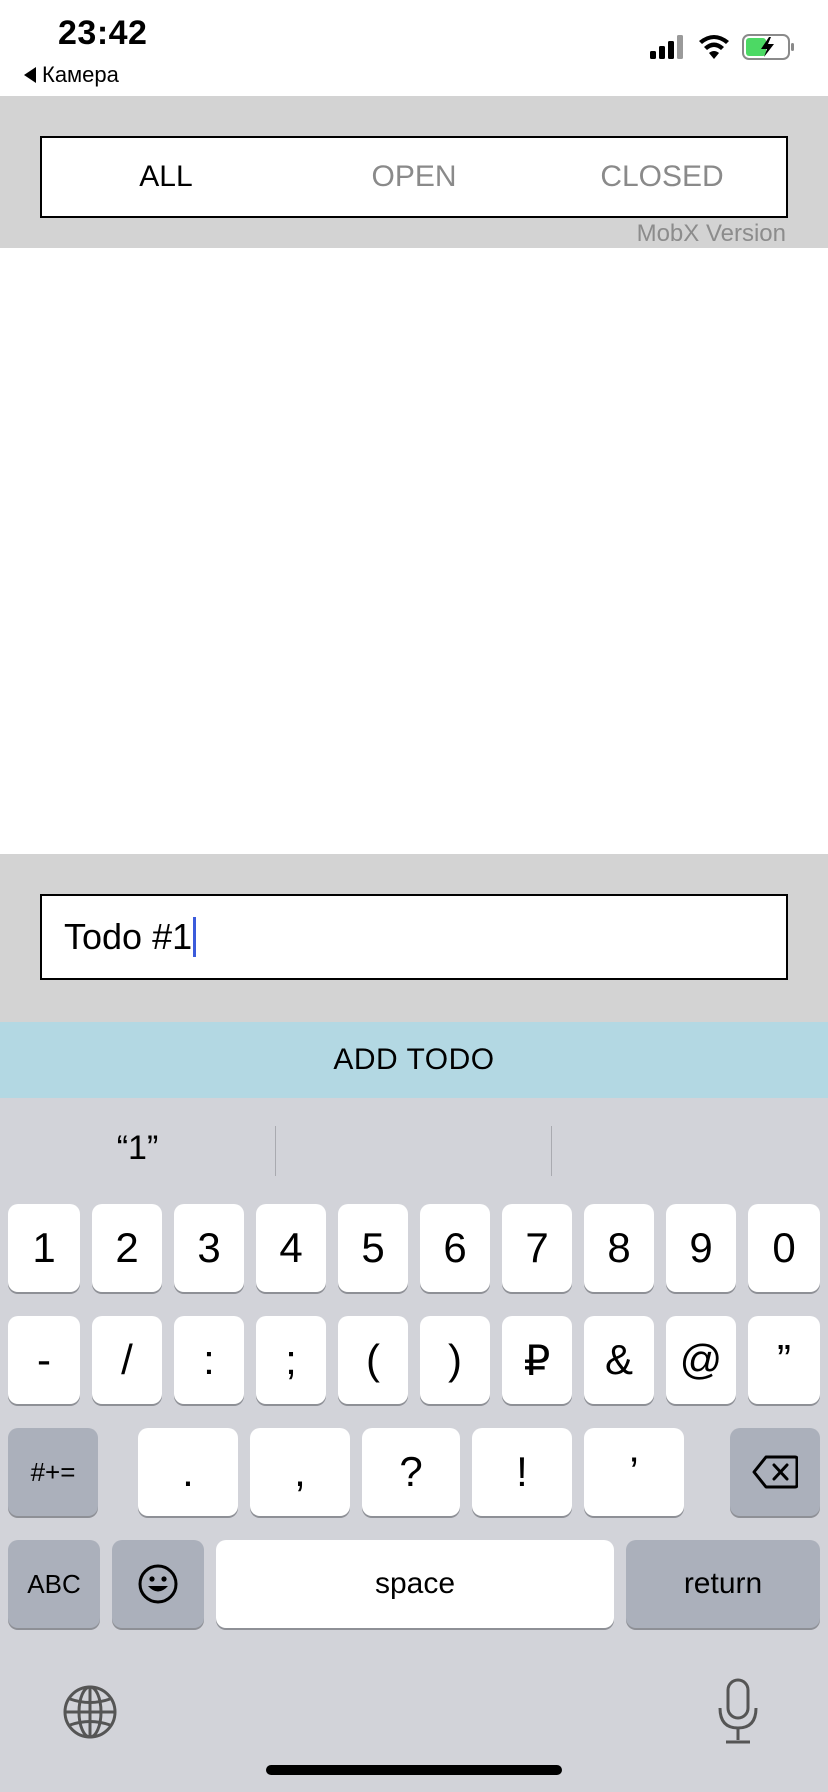 The image size is (828, 1792). I want to click on key-quote: ”, so click(784, 1360).